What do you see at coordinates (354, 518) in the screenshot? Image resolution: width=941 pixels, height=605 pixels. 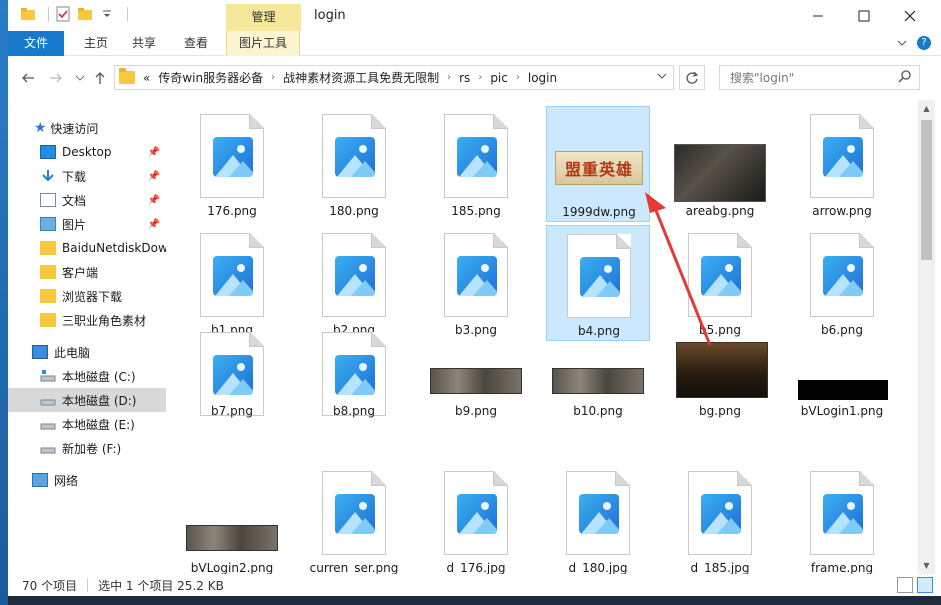 I see `file-tile: curren_ser.png` at bounding box center [354, 518].